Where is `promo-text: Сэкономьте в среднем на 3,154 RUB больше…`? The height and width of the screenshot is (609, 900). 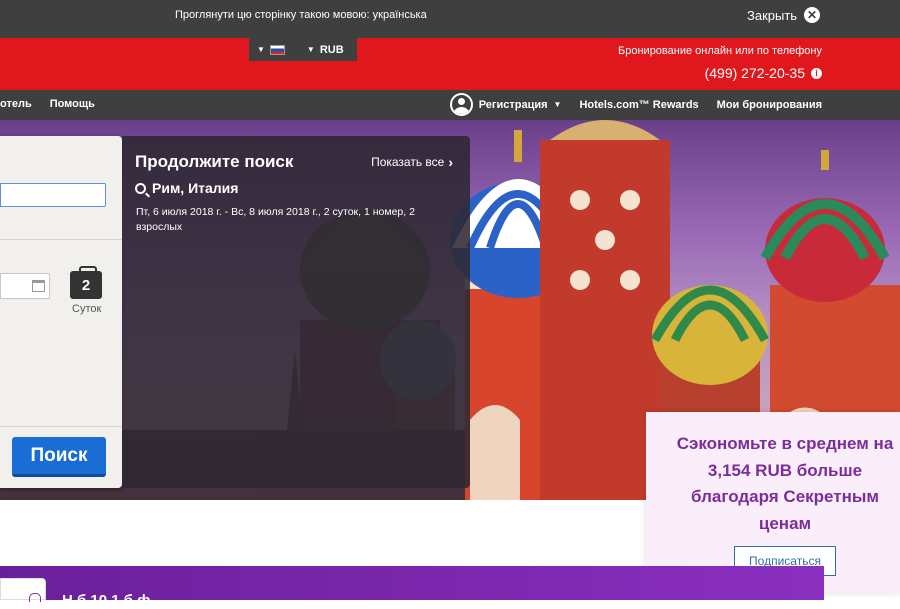 promo-text: Сэкономьте в среднем на 3,154 RUB больше… is located at coordinates (785, 483).